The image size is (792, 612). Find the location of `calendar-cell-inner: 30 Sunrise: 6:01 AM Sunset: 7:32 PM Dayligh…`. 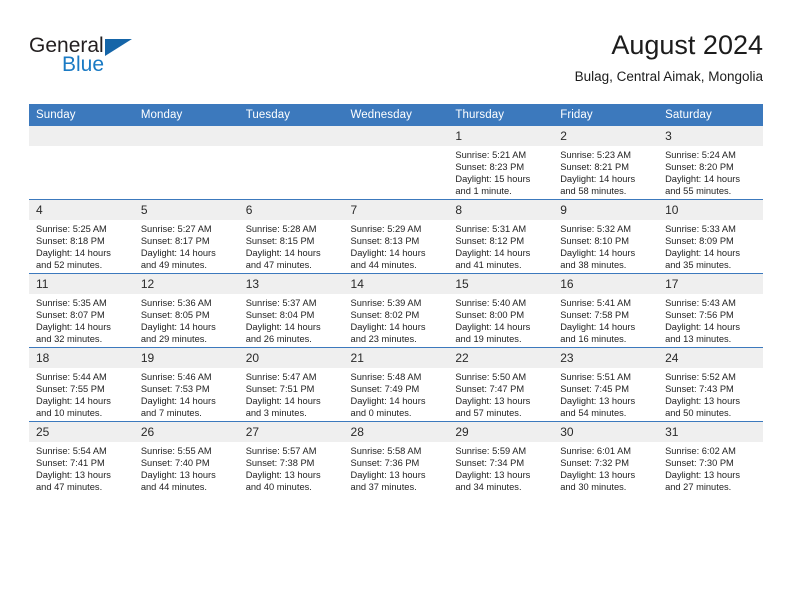

calendar-cell-inner: 30 Sunrise: 6:01 AM Sunset: 7:32 PM Dayligh… is located at coordinates (606, 458).